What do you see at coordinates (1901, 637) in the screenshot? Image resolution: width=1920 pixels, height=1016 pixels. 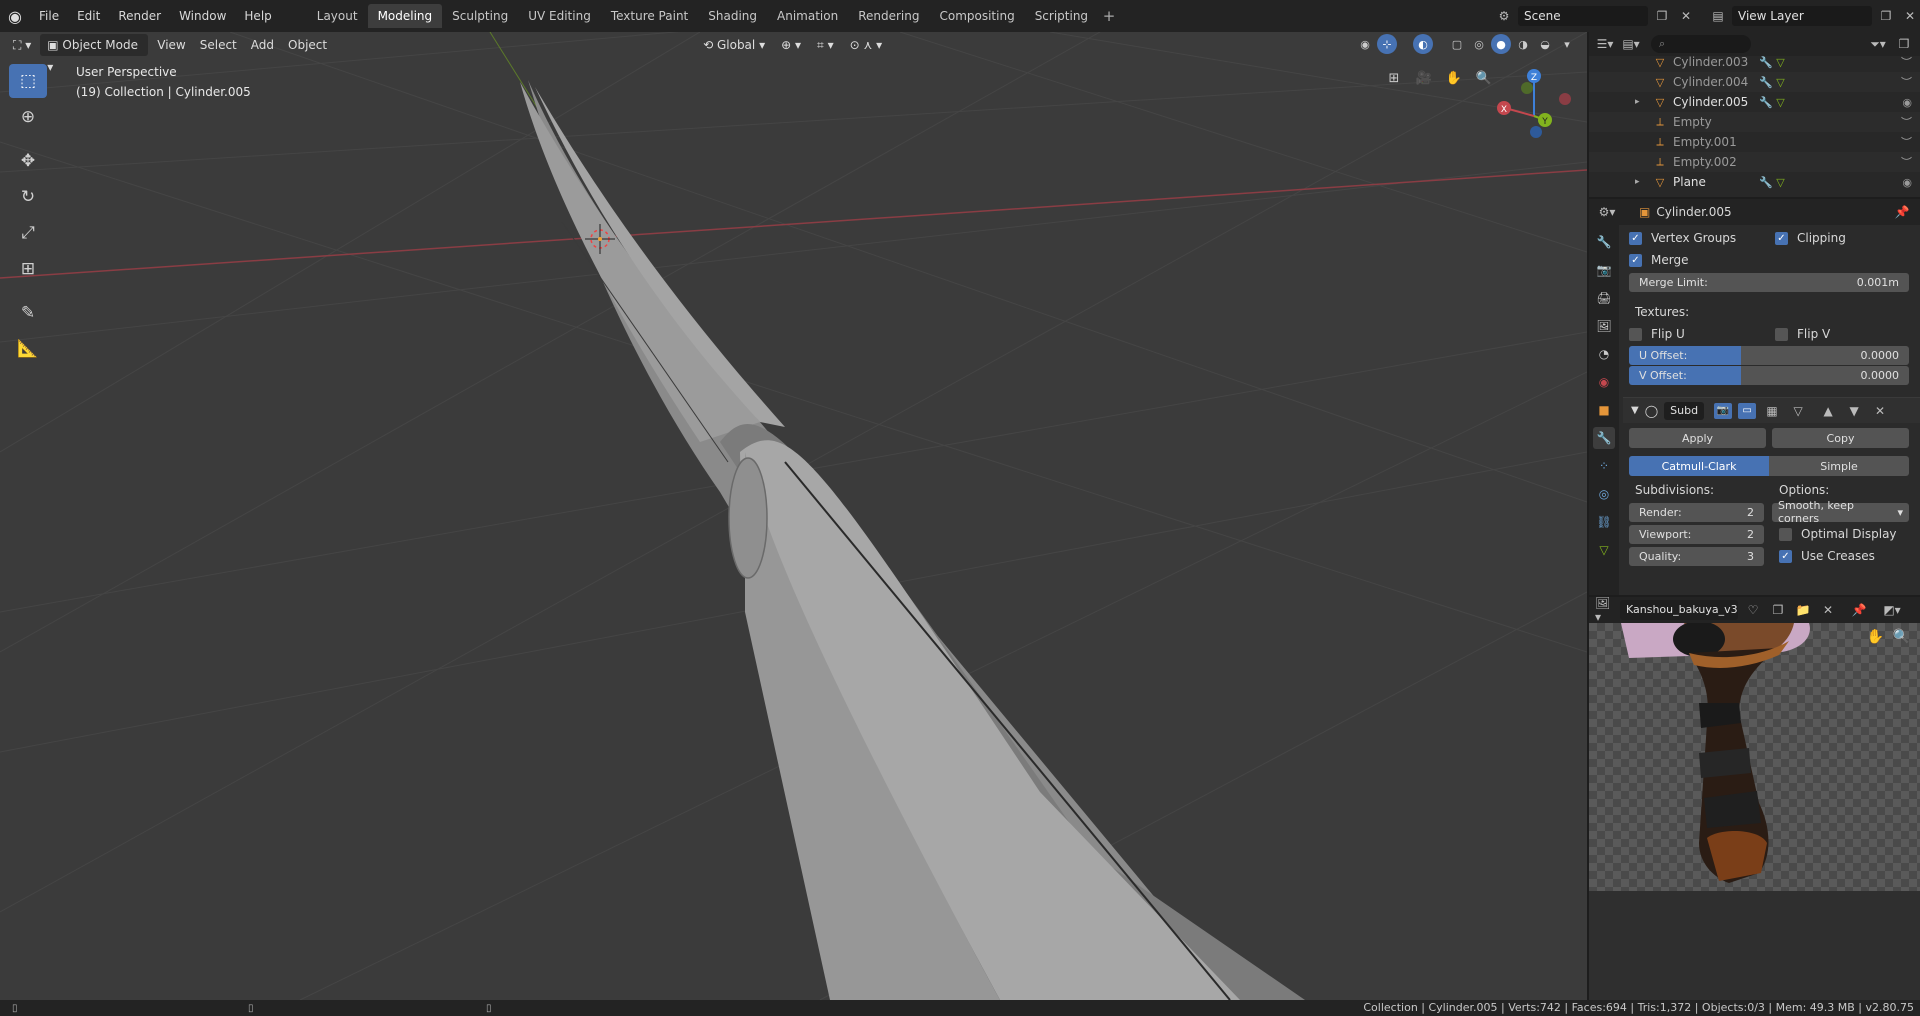 I see `zoom-image-icon: 🔍` at bounding box center [1901, 637].